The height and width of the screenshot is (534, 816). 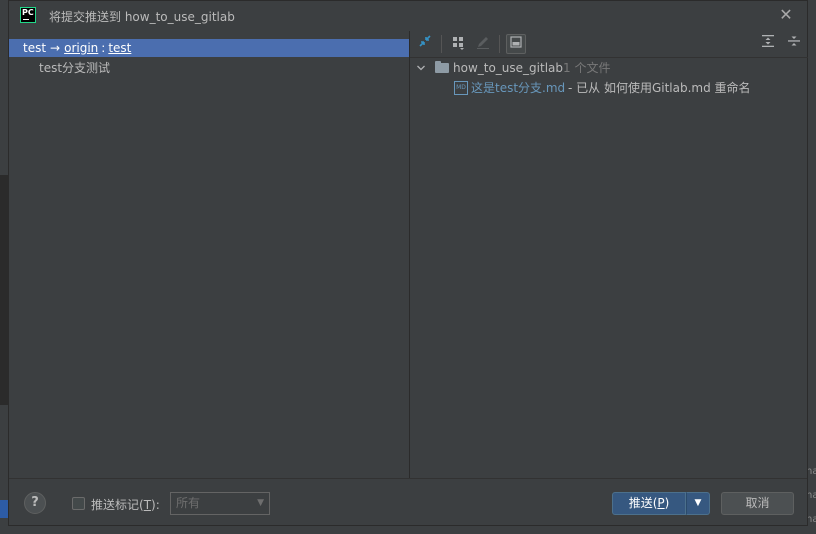 I want to click on expand-all-icon, so click(x=768, y=44).